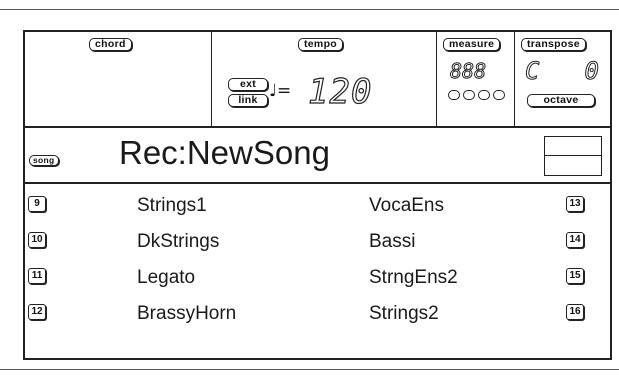 This screenshot has height=378, width=619. I want to click on track-number: 12, so click(37, 312).